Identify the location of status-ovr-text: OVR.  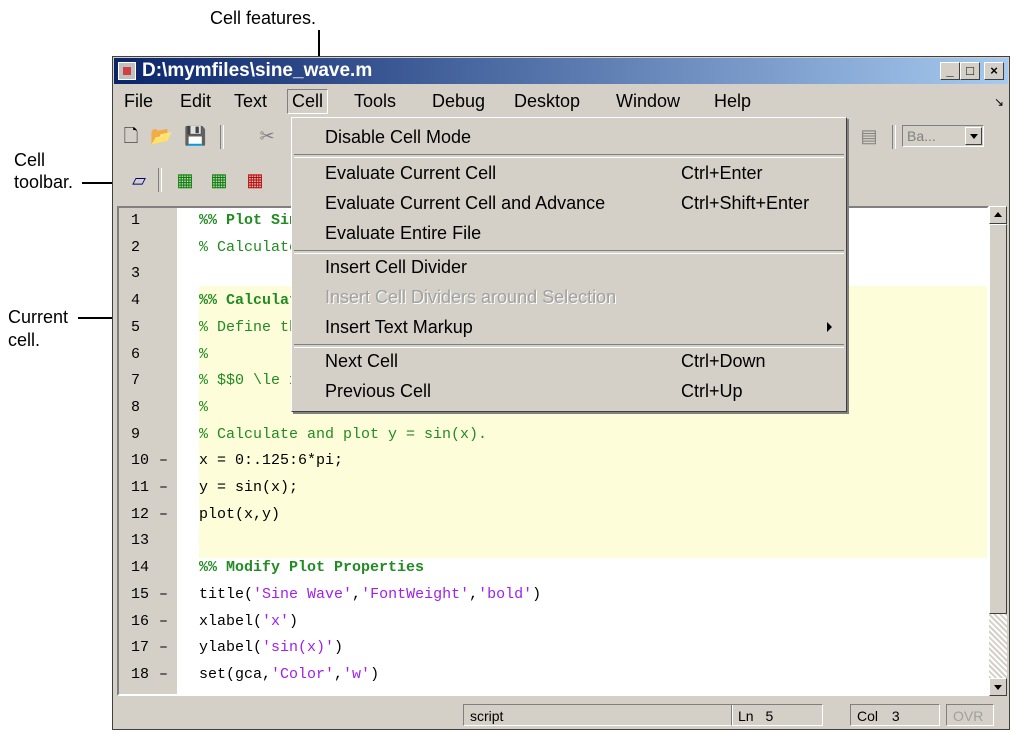
(968, 716).